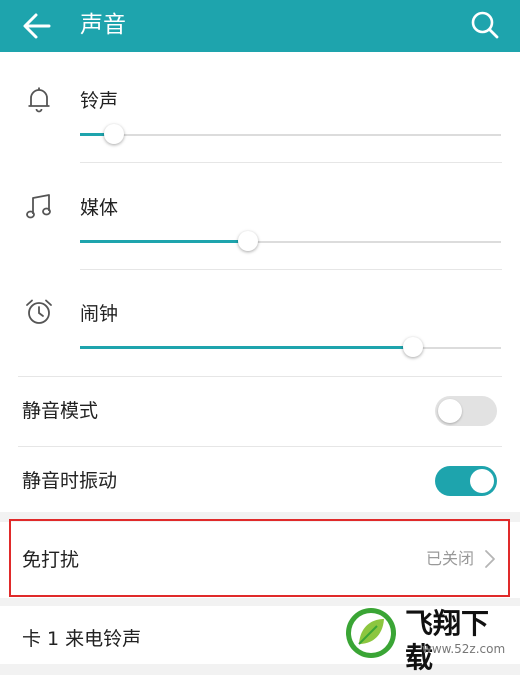 This screenshot has height=675, width=520. Describe the element at coordinates (447, 640) in the screenshot. I see `watermark-title: 飞翔下载` at that location.